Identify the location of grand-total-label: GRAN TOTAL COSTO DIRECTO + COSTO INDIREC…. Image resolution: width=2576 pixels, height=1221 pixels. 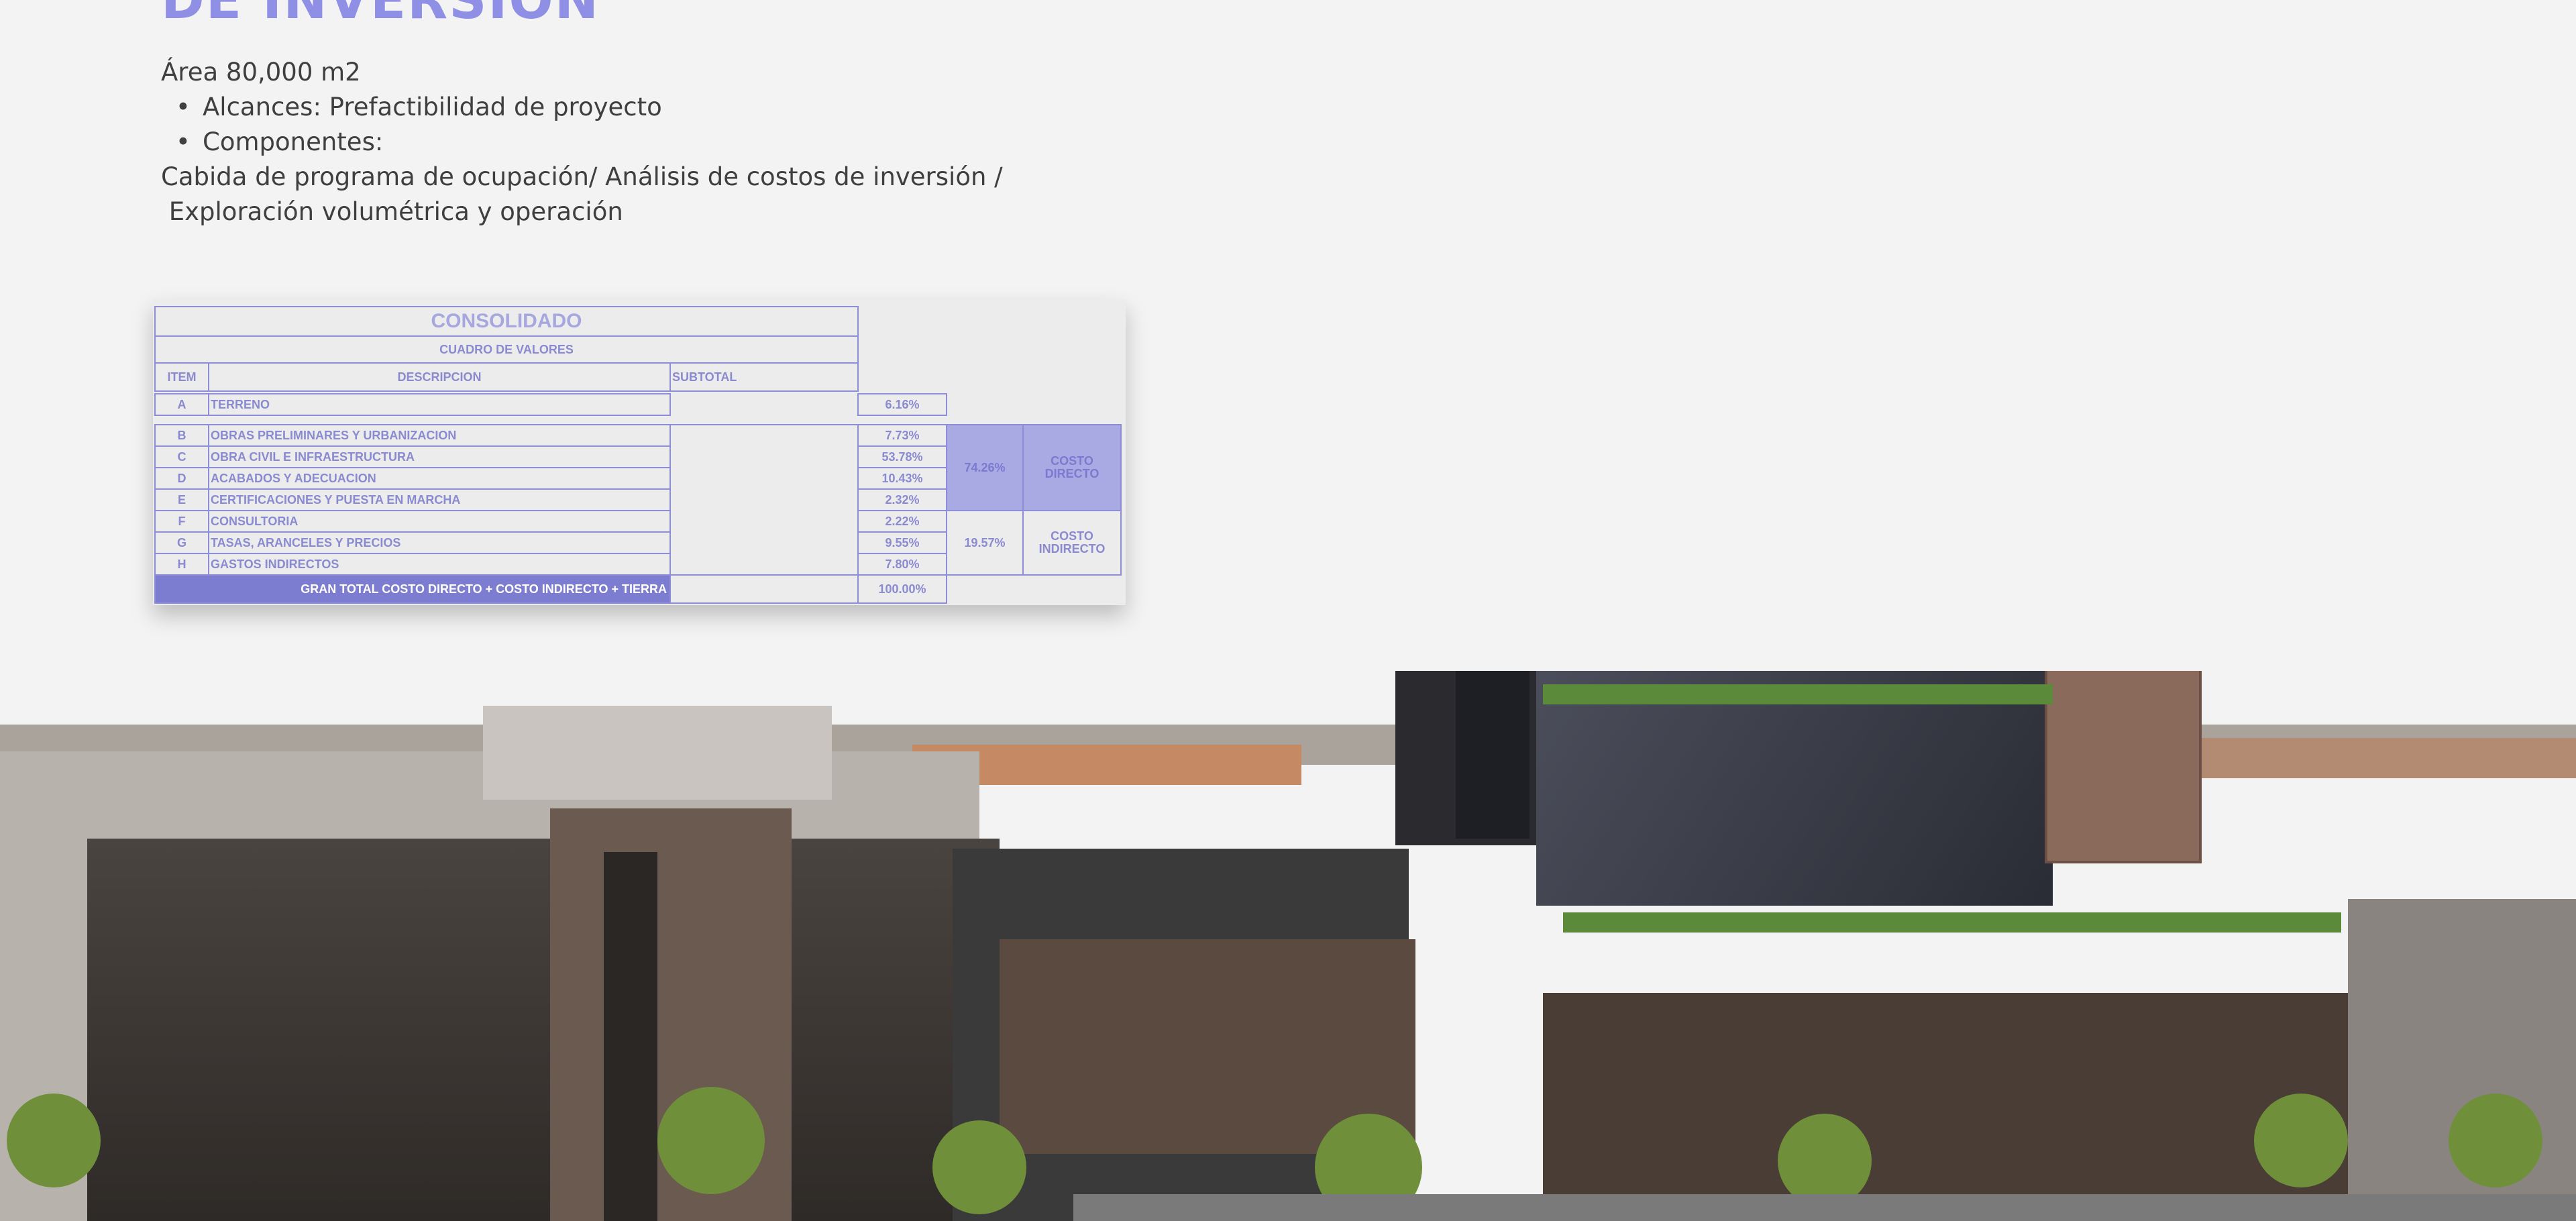
(412, 589).